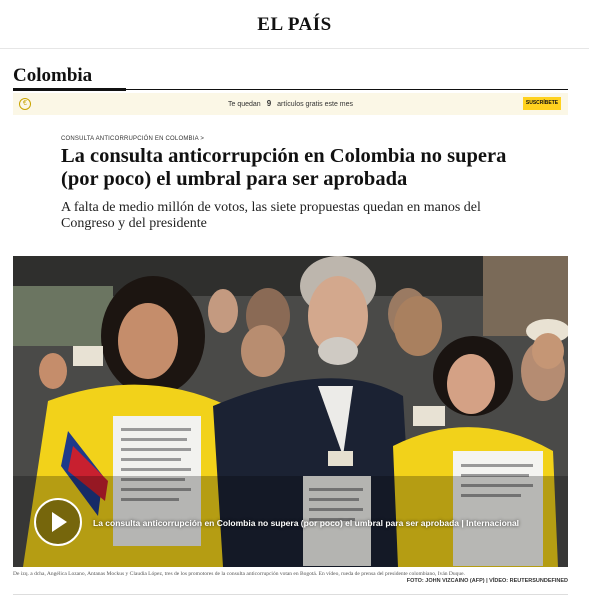  I want to click on paywall-text-after: artículos gratis este mes, so click(315, 104).